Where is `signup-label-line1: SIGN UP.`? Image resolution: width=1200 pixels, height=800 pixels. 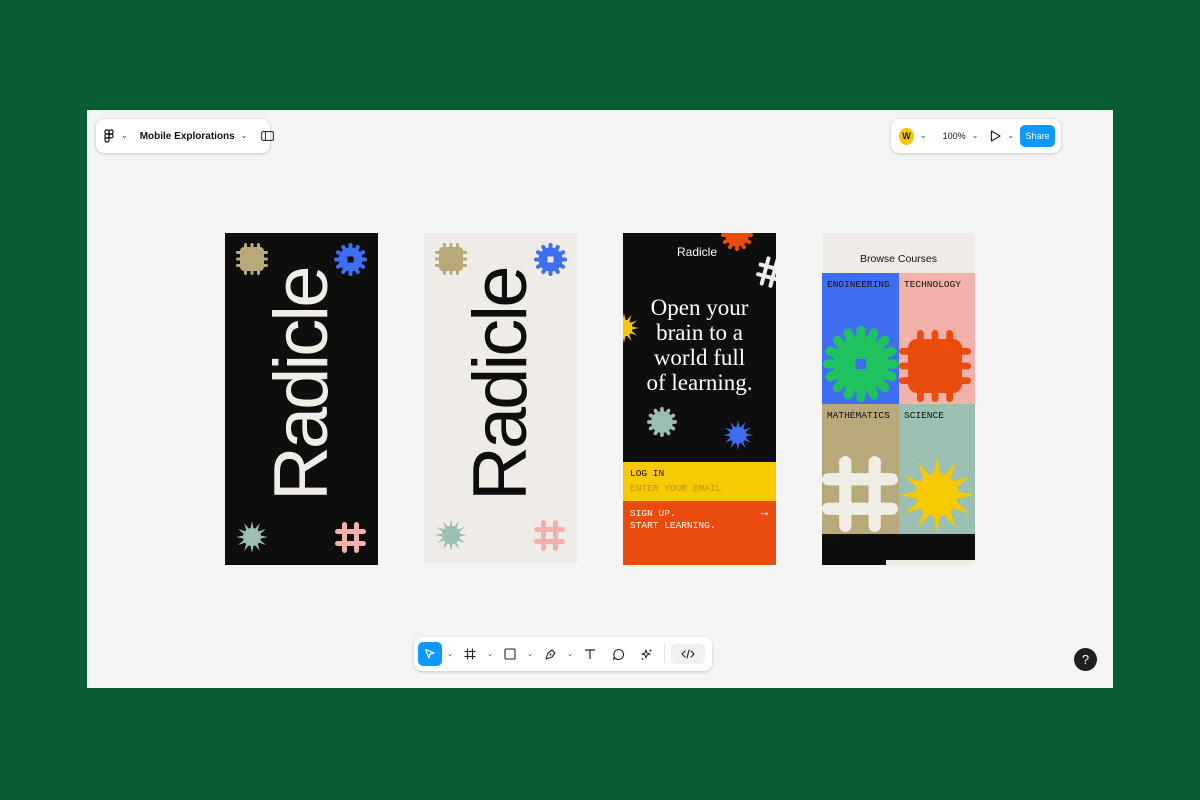
signup-label-line1: SIGN UP. is located at coordinates (653, 513).